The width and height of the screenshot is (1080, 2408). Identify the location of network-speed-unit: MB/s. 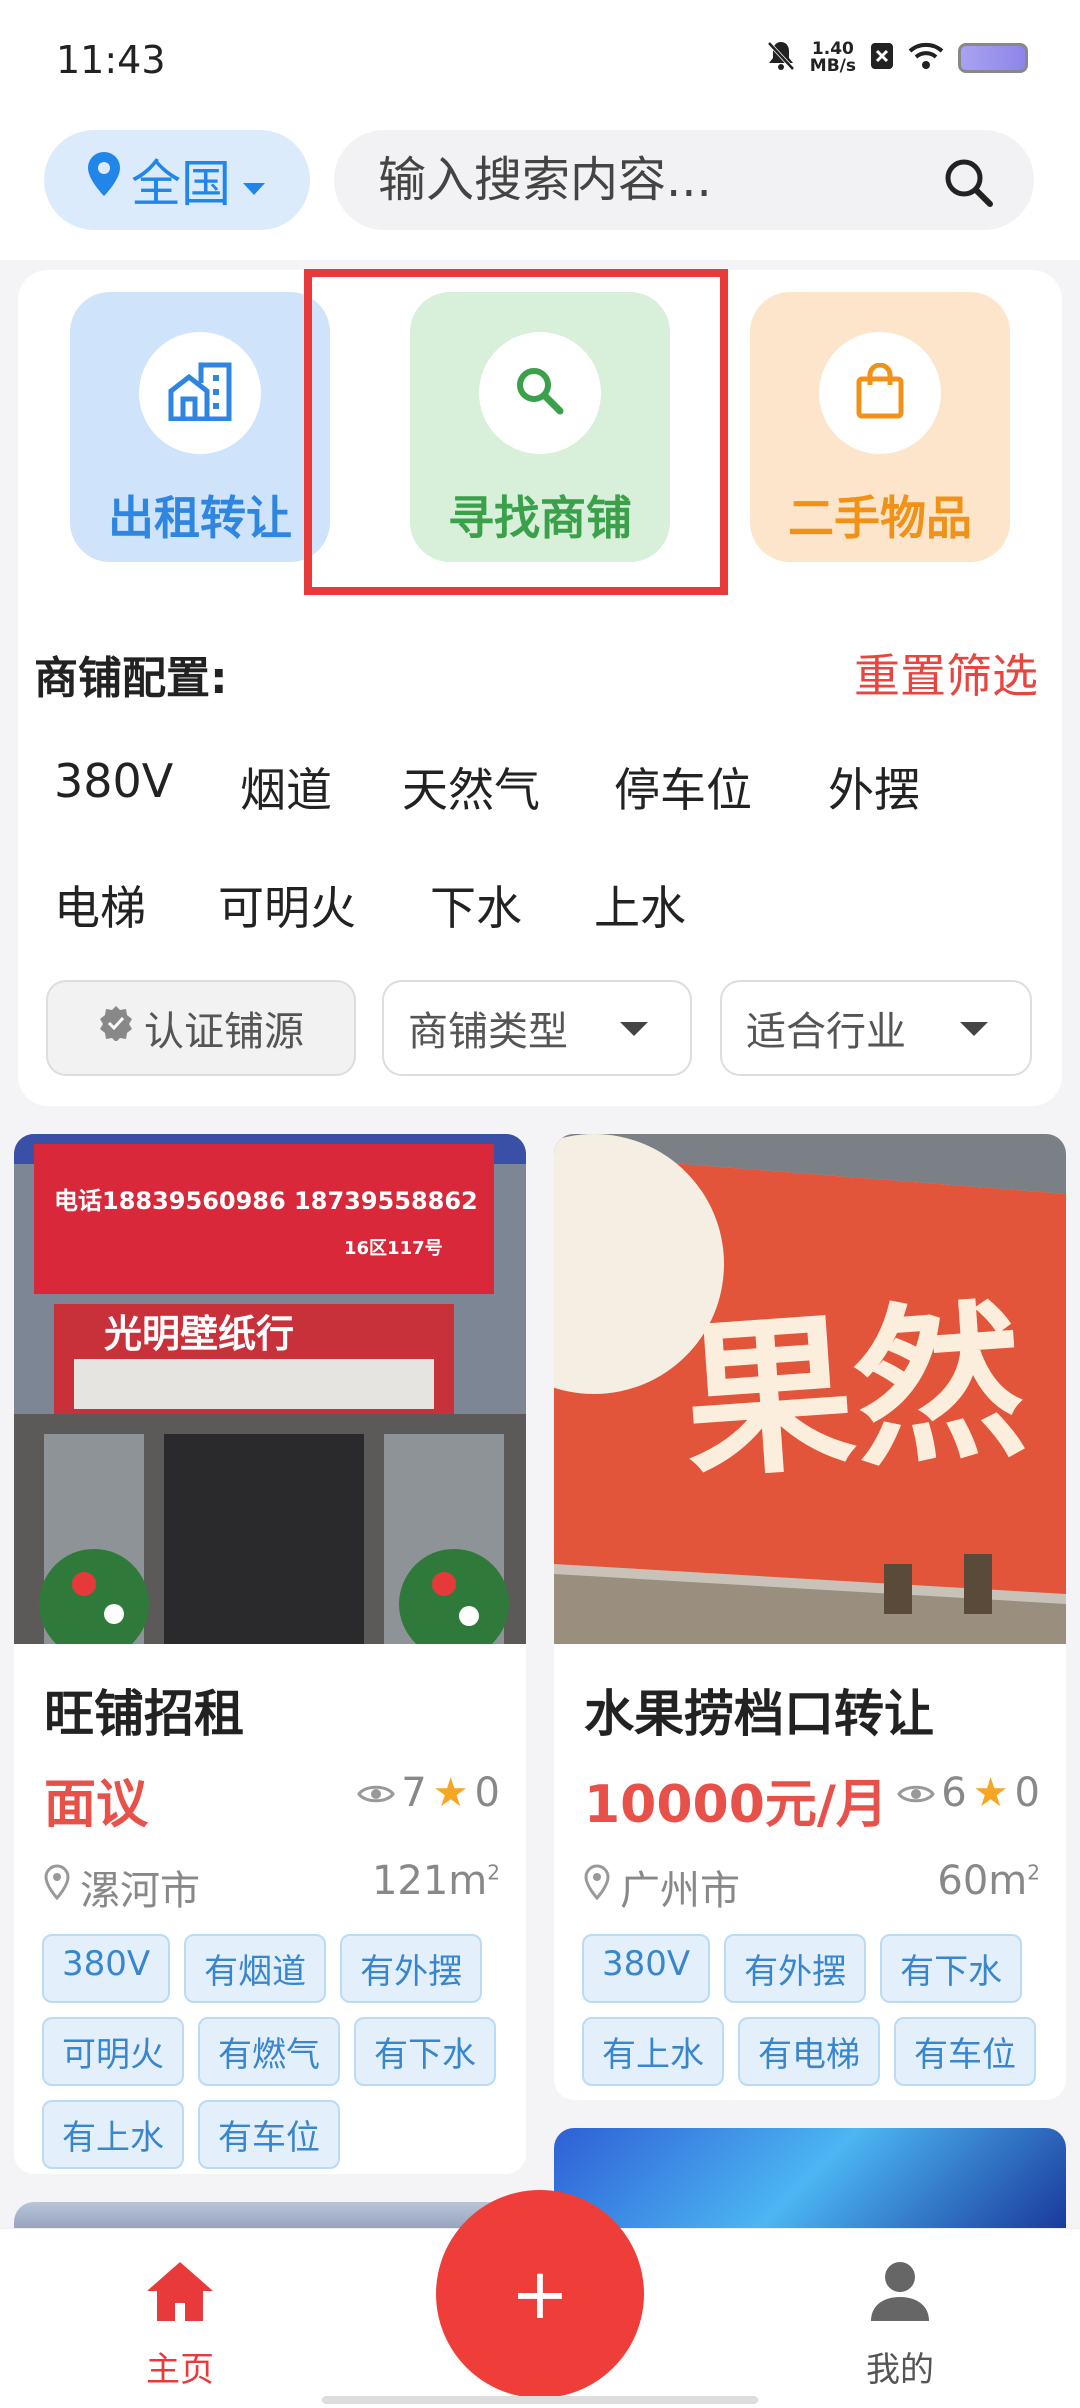
(832, 66).